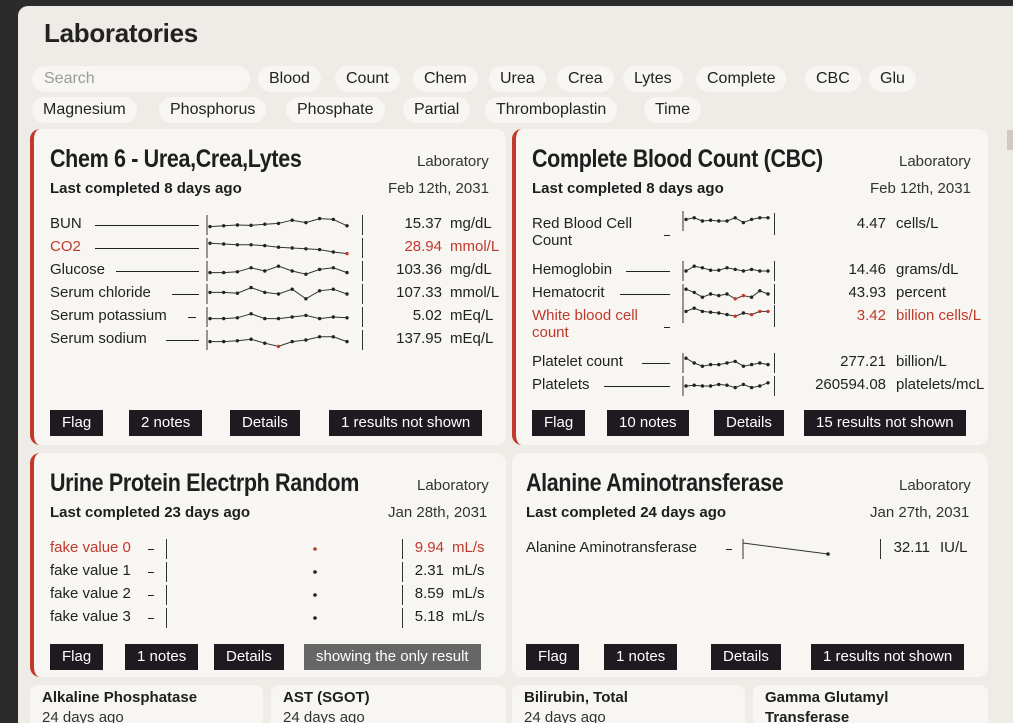 Image resolution: width=1013 pixels, height=723 pixels. Describe the element at coordinates (275, 572) in the screenshot. I see `result-row: fake value 1 2.31 mL/s` at that location.